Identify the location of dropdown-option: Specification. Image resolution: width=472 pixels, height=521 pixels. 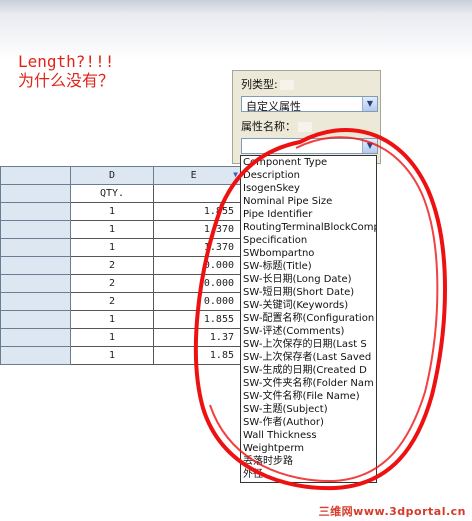
(308, 240).